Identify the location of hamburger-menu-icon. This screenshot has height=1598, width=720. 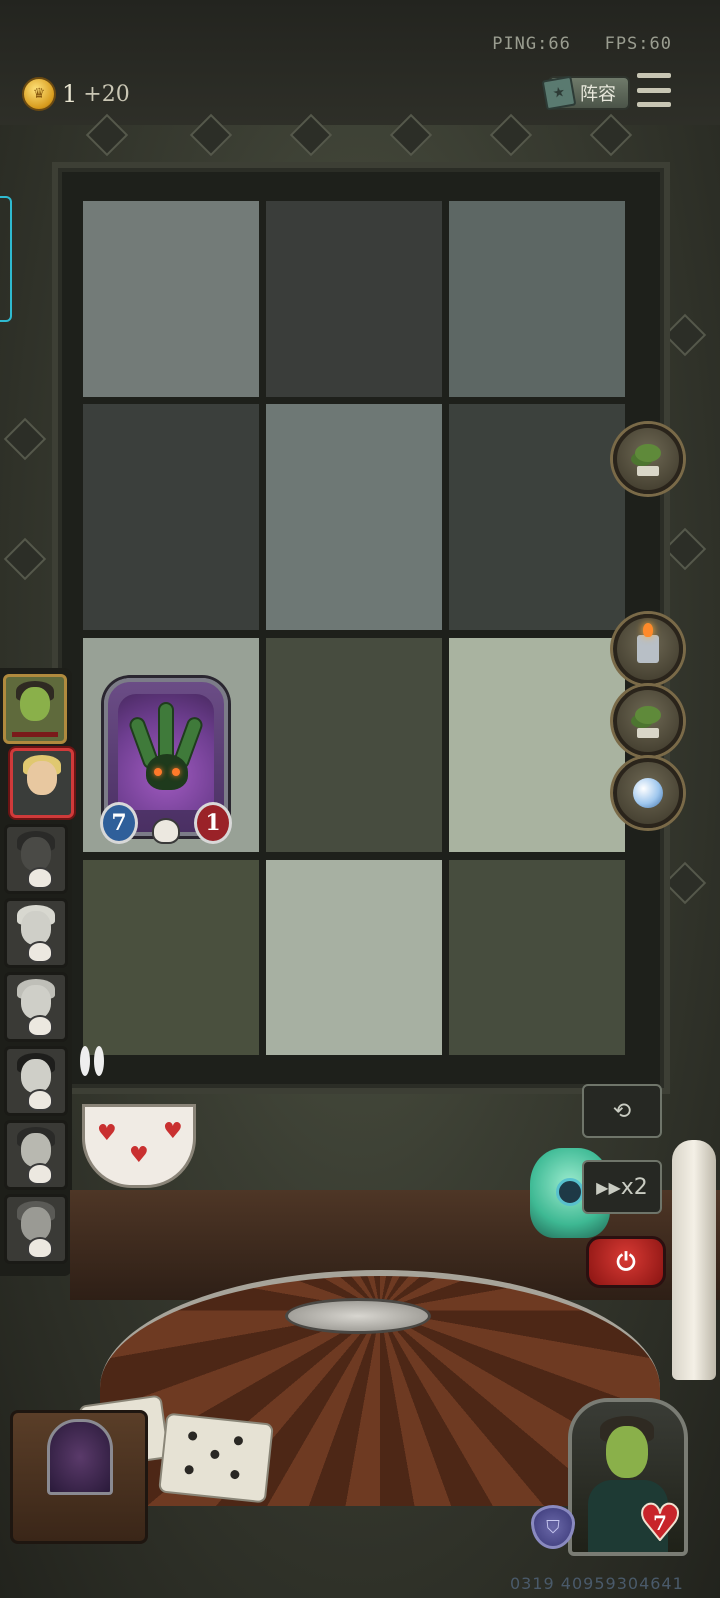
(654, 90).